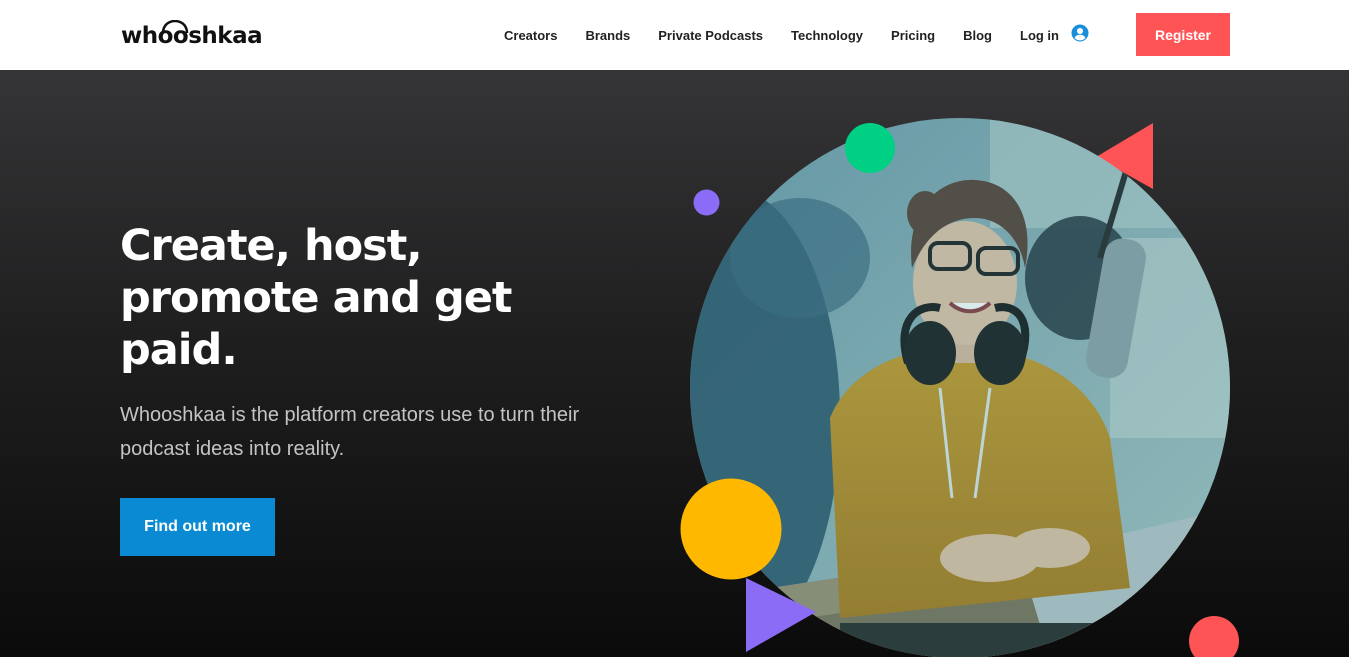  Describe the element at coordinates (316, 298) in the screenshot. I see `hero-headline: Create, host, promote and get paid.` at that location.